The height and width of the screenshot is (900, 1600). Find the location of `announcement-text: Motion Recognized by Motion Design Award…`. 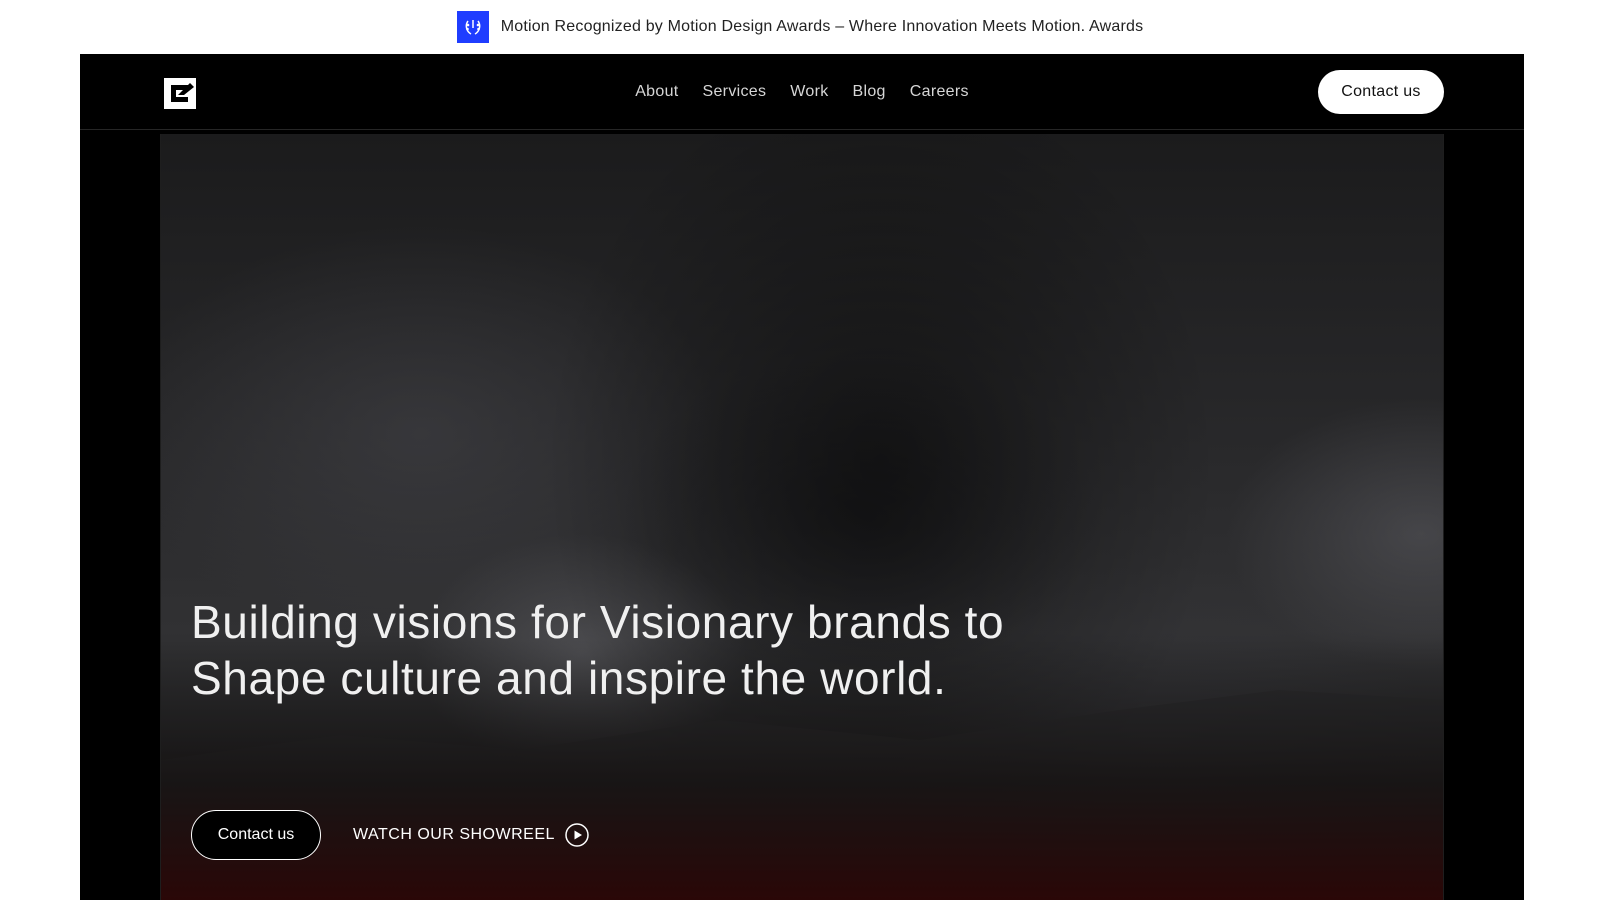

announcement-text: Motion Recognized by Motion Design Award… is located at coordinates (822, 27).